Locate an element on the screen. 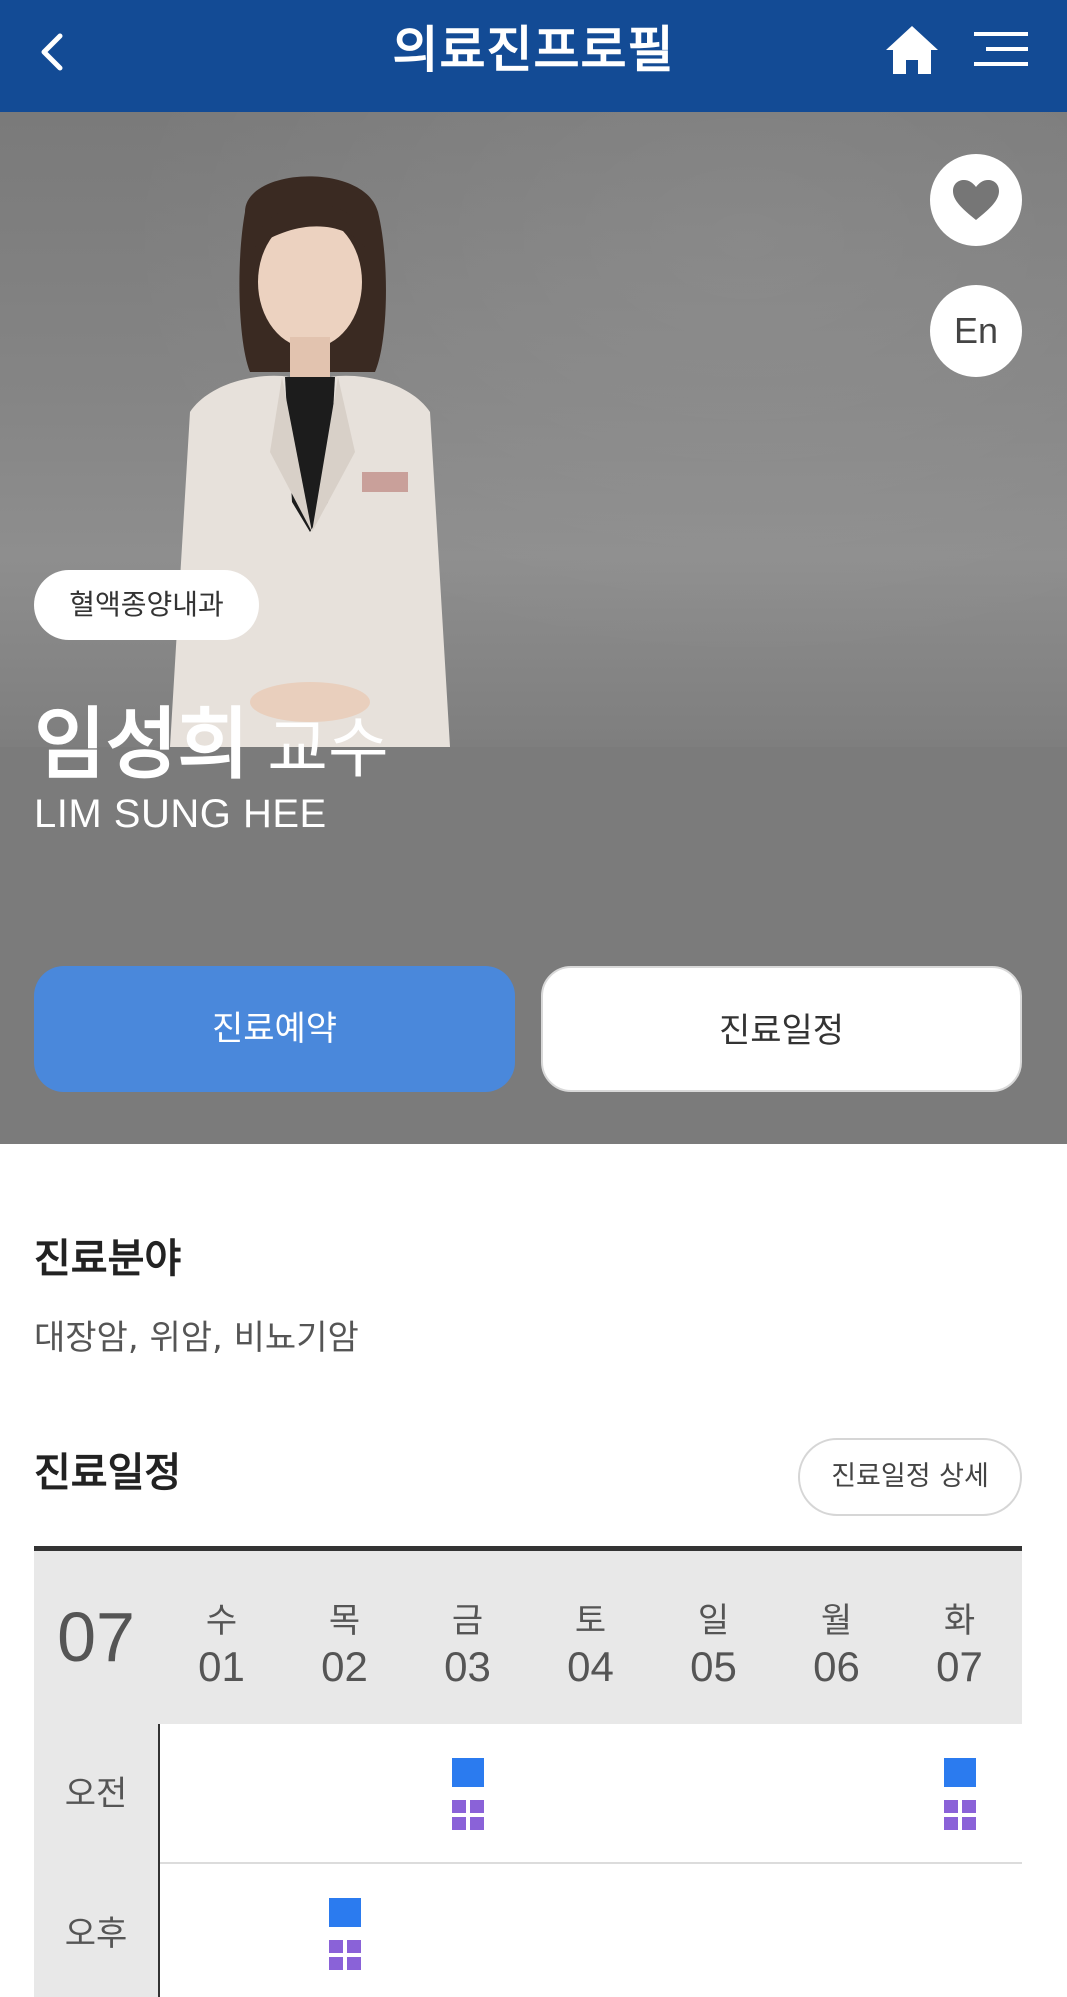  day-column: 일 05 is located at coordinates (713, 1637).